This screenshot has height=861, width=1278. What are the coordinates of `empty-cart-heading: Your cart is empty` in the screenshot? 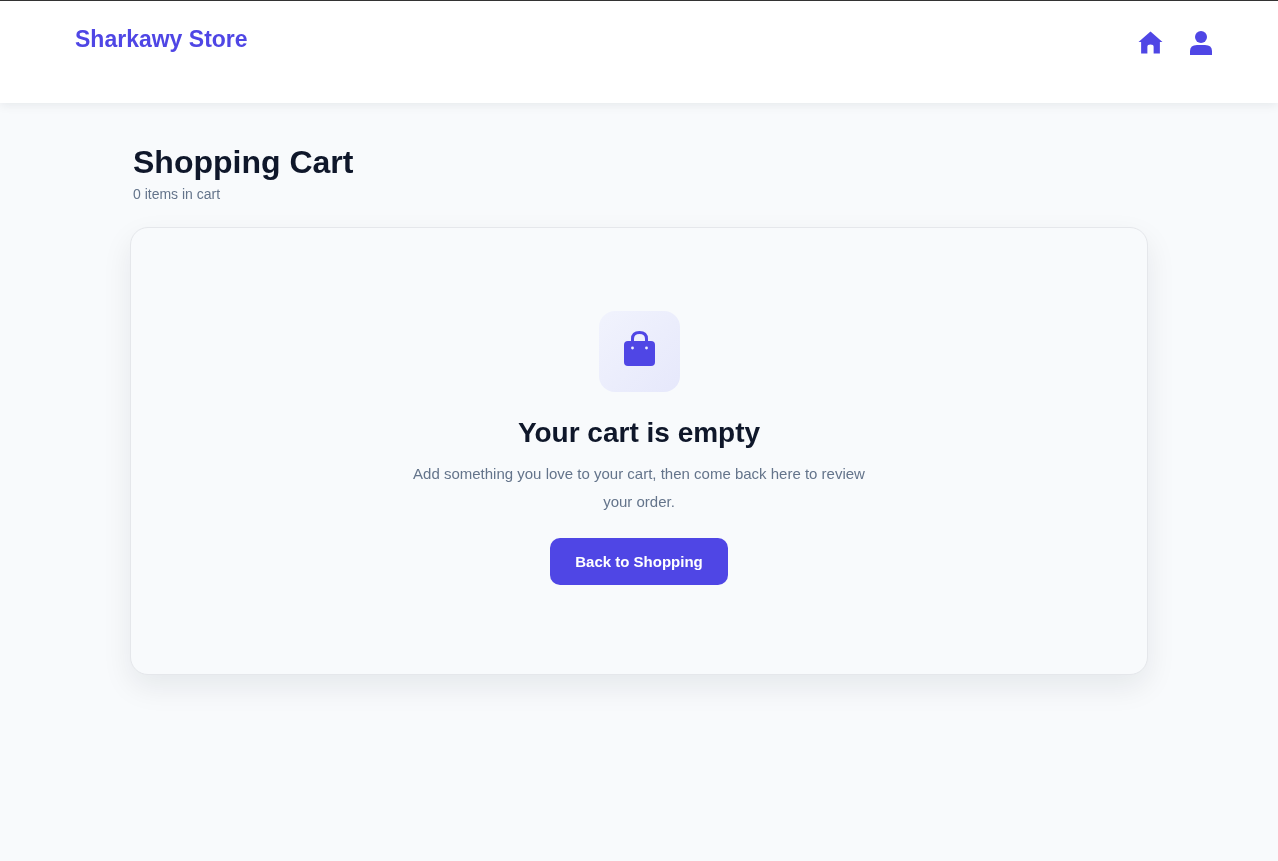 It's located at (639, 433).